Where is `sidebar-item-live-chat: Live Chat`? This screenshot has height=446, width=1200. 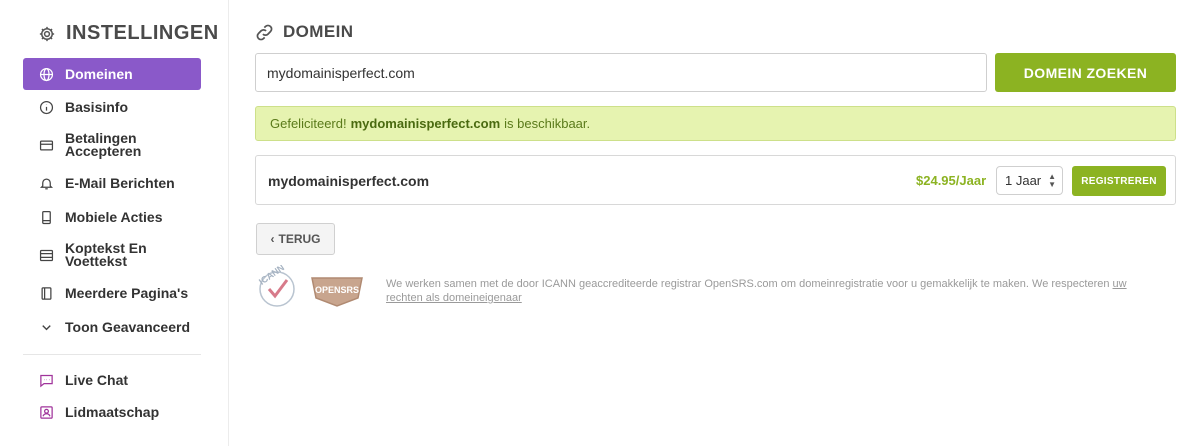 sidebar-item-live-chat: Live Chat is located at coordinates (112, 380).